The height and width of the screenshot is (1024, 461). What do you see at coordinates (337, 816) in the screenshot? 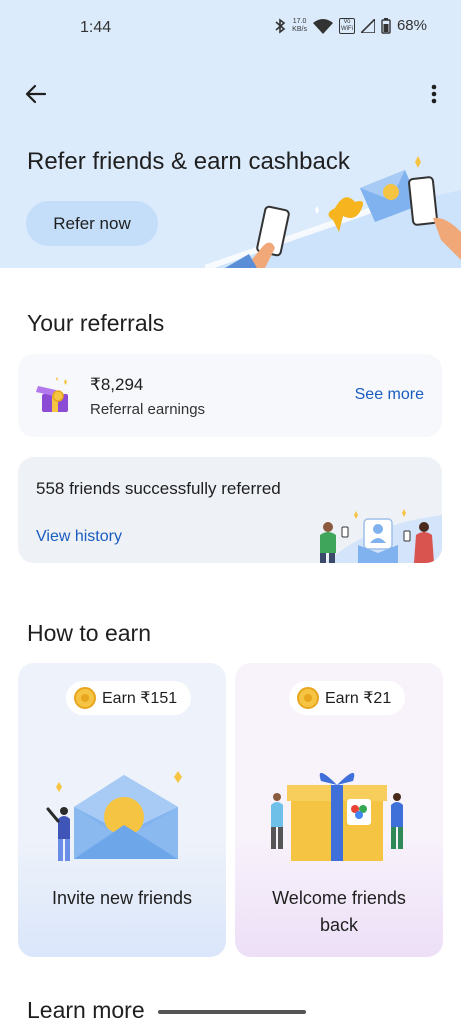
I see `gift-box-illustration` at bounding box center [337, 816].